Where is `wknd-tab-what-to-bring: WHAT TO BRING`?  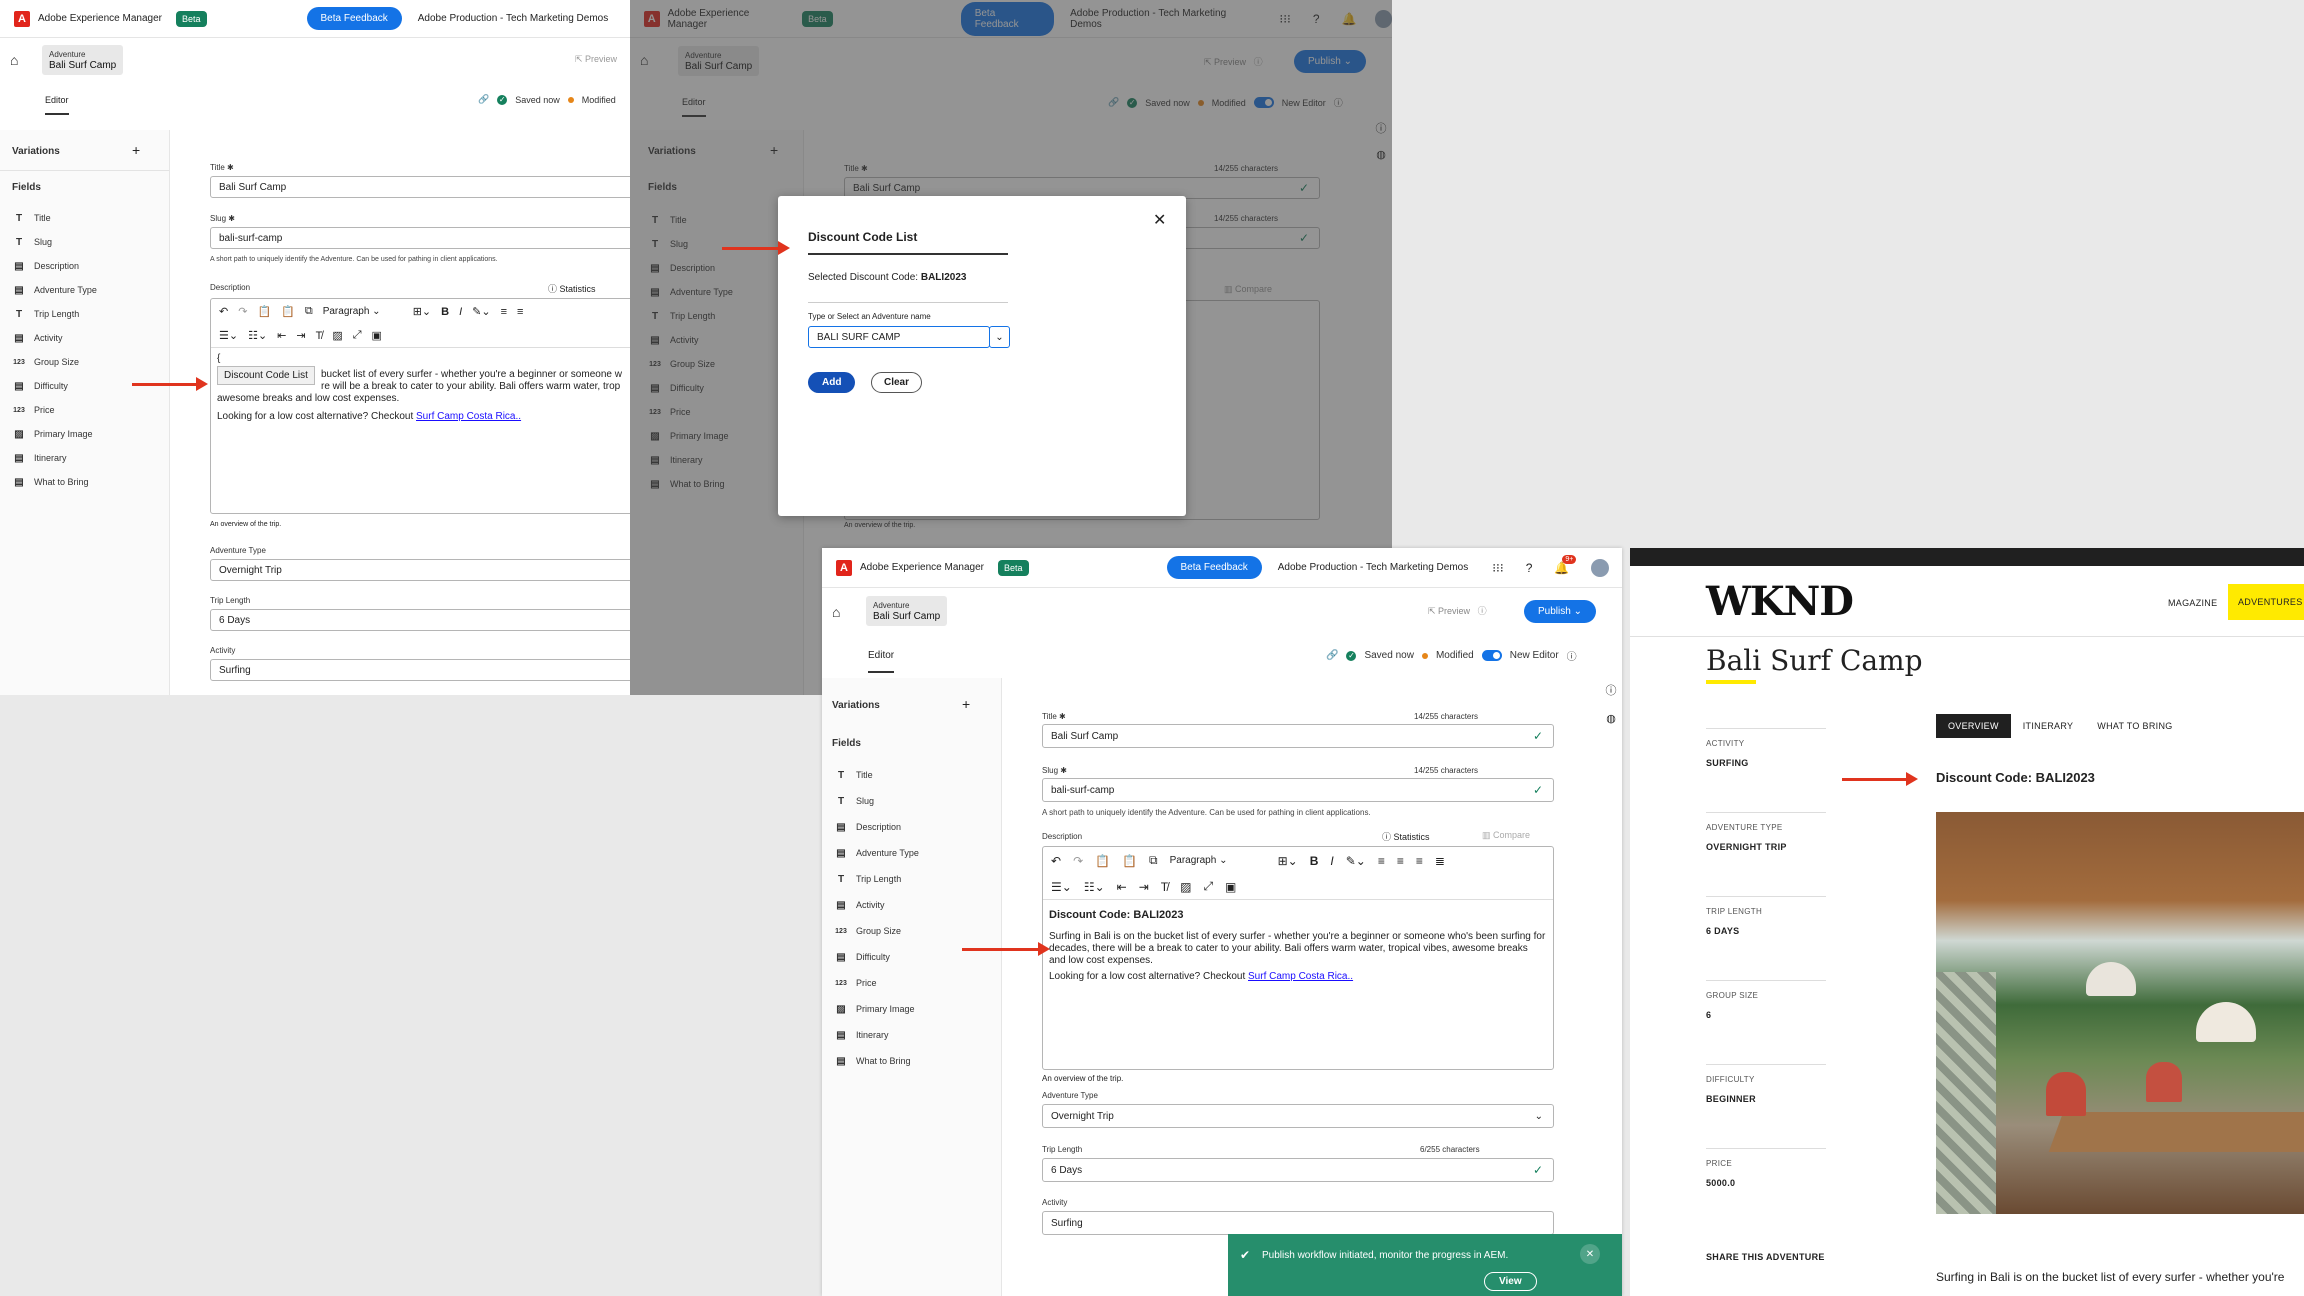 wknd-tab-what-to-bring: WHAT TO BRING is located at coordinates (2134, 726).